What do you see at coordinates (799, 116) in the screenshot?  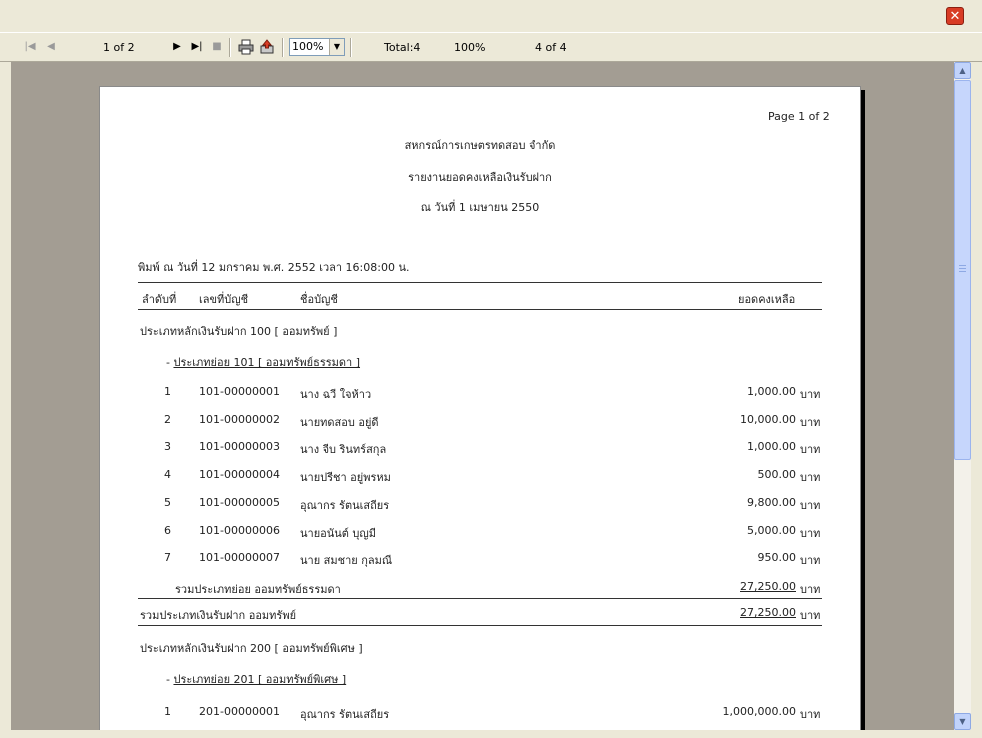 I see `page-number: Page 1 of 2` at bounding box center [799, 116].